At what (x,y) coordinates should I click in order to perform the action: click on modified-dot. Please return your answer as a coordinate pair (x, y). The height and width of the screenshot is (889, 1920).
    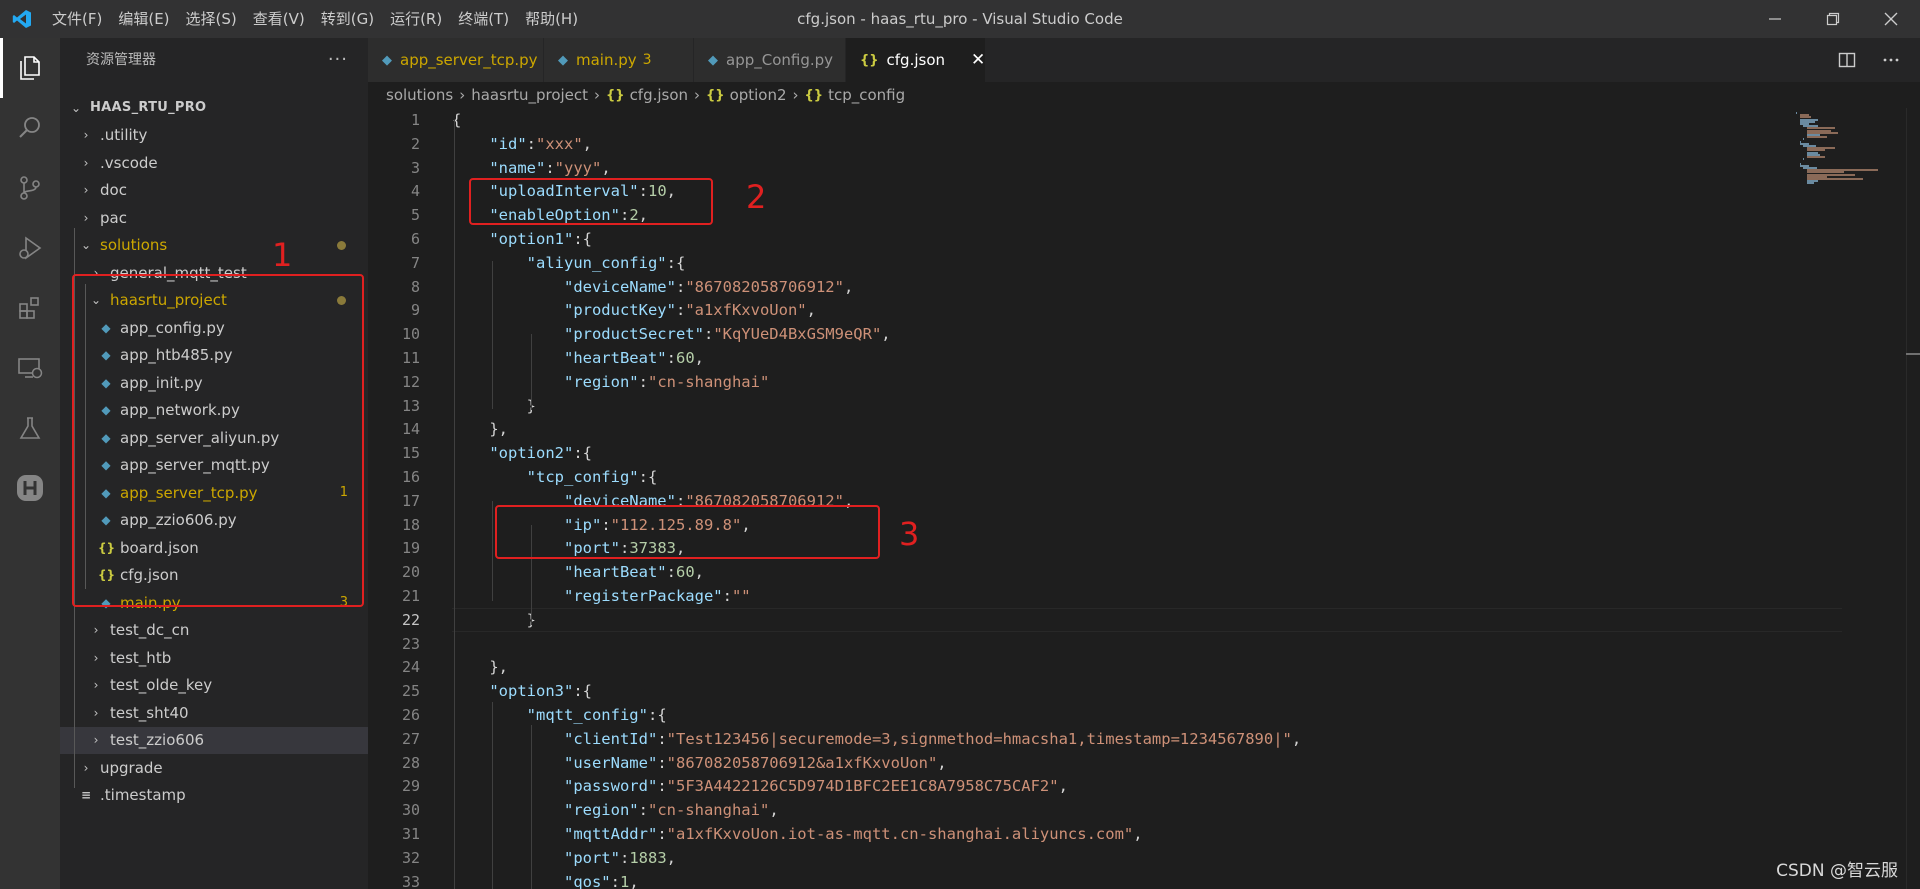
    Looking at the image, I should click on (341, 245).